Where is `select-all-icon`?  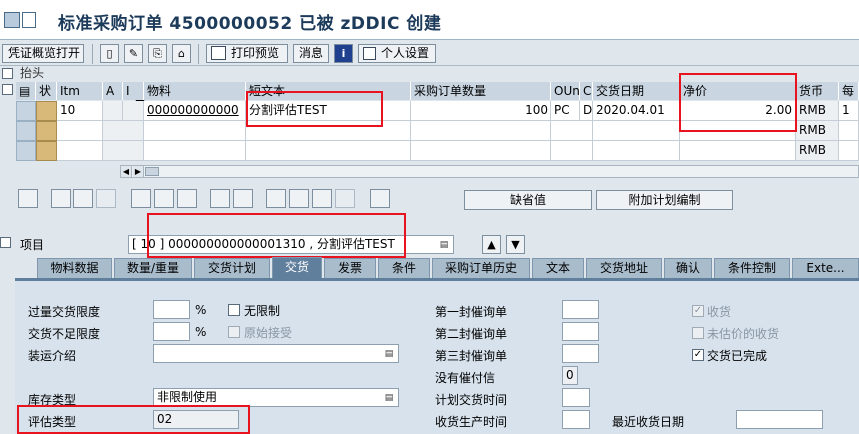 select-all-icon is located at coordinates (61, 198).